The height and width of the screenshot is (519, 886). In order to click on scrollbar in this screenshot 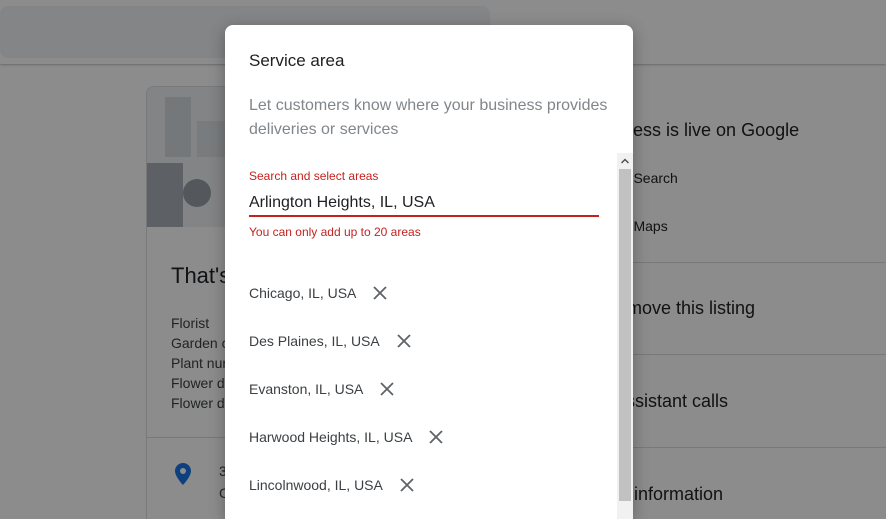, I will do `click(625, 336)`.